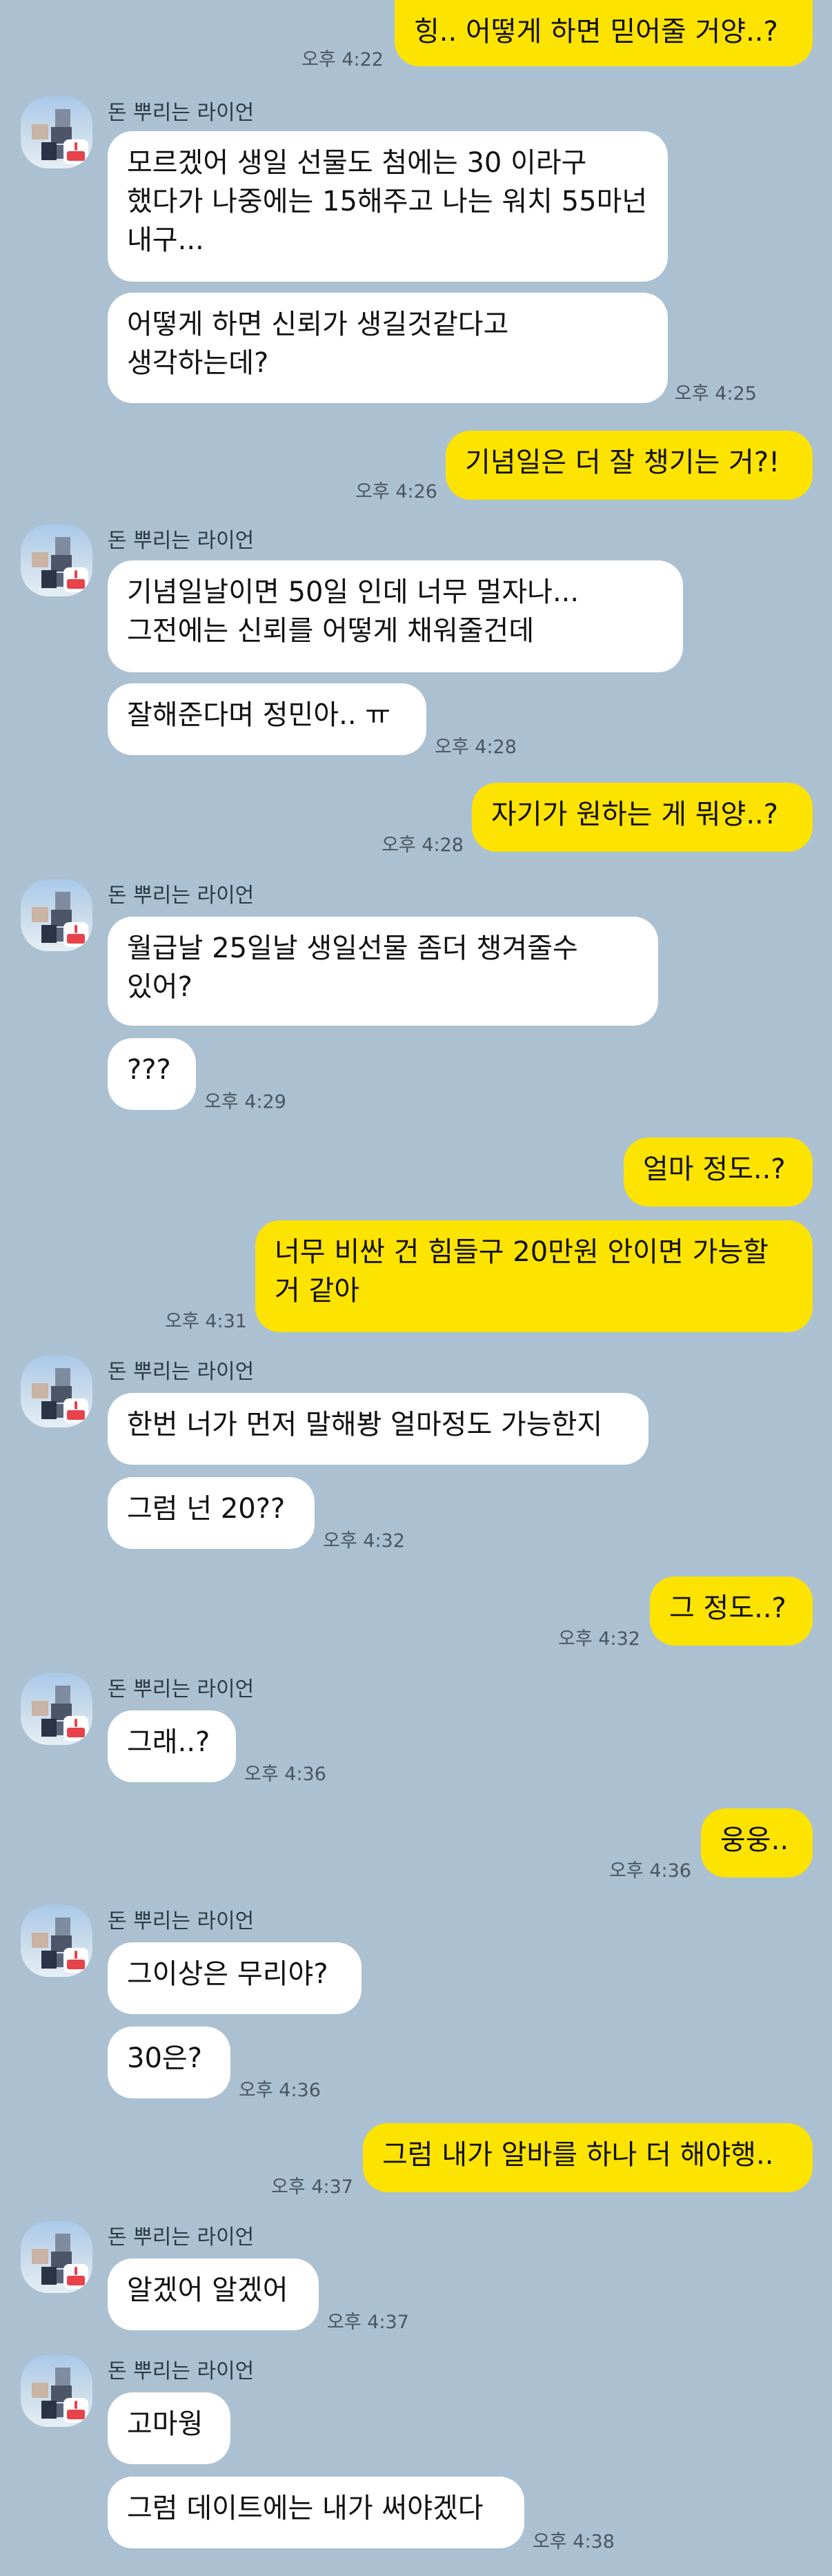 This screenshot has width=832, height=2576. What do you see at coordinates (342, 59) in the screenshot?
I see `message-time: 오후 4:22` at bounding box center [342, 59].